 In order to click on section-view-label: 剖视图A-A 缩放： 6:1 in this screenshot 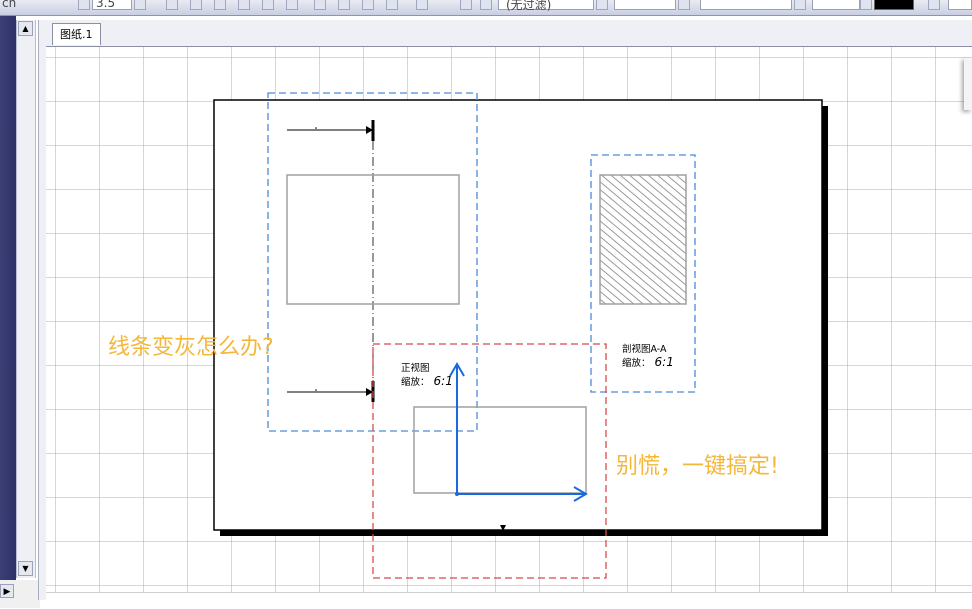, I will do `click(648, 357)`.